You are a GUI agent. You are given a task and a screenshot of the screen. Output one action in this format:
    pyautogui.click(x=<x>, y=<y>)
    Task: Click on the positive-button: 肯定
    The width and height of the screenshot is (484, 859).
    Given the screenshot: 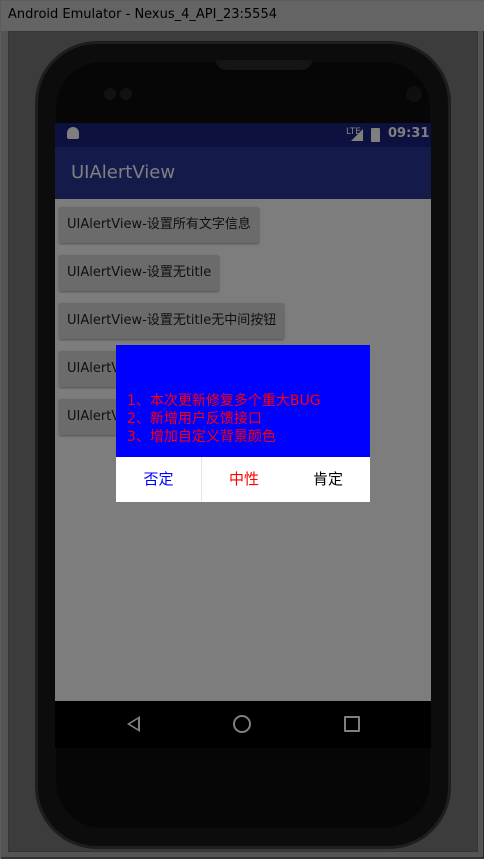 What is the action you would take?
    pyautogui.click(x=328, y=479)
    